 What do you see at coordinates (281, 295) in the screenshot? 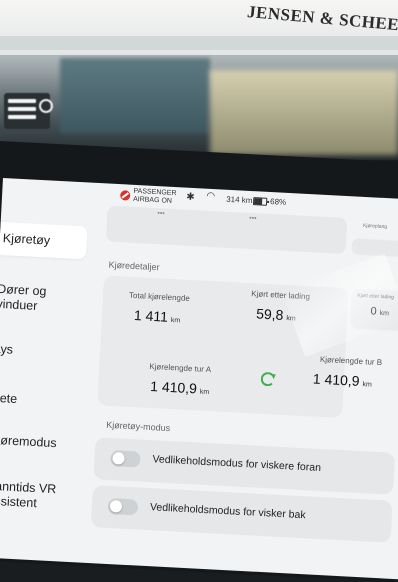
I see `since-charge-label: Kjørt etter lading` at bounding box center [281, 295].